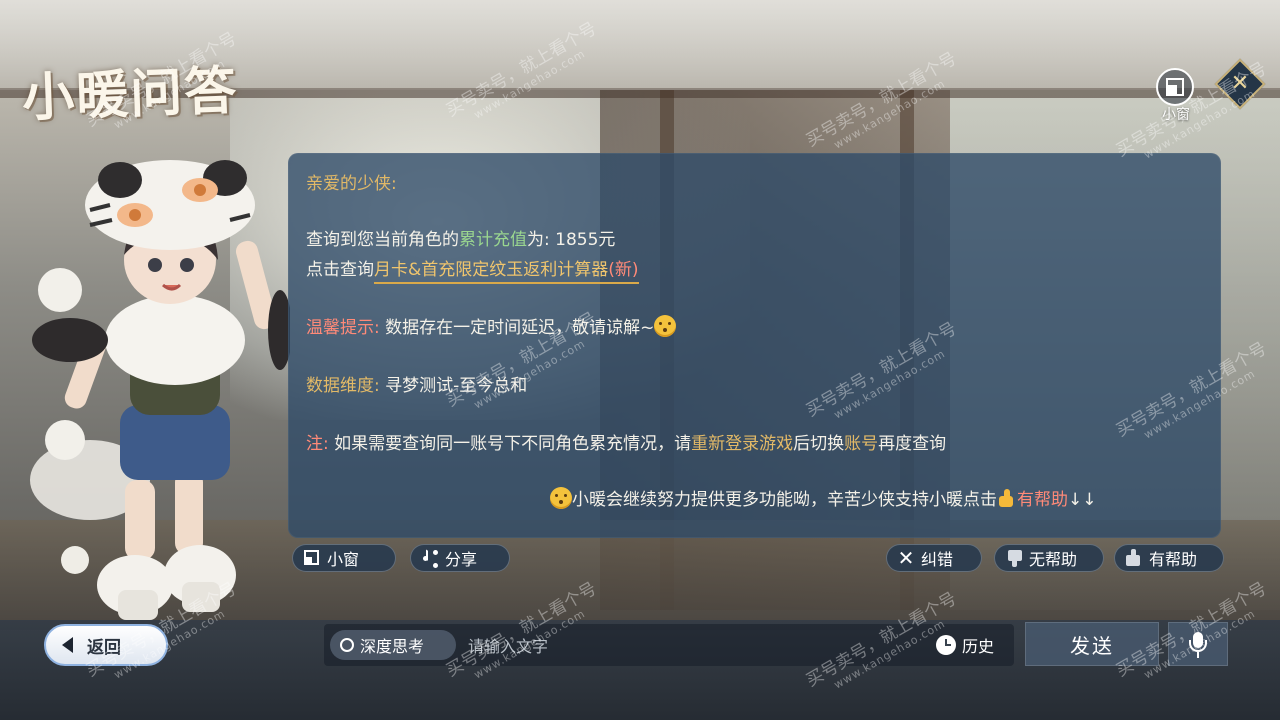  I want to click on thumbs-up-emoji-icon, so click(1007, 498).